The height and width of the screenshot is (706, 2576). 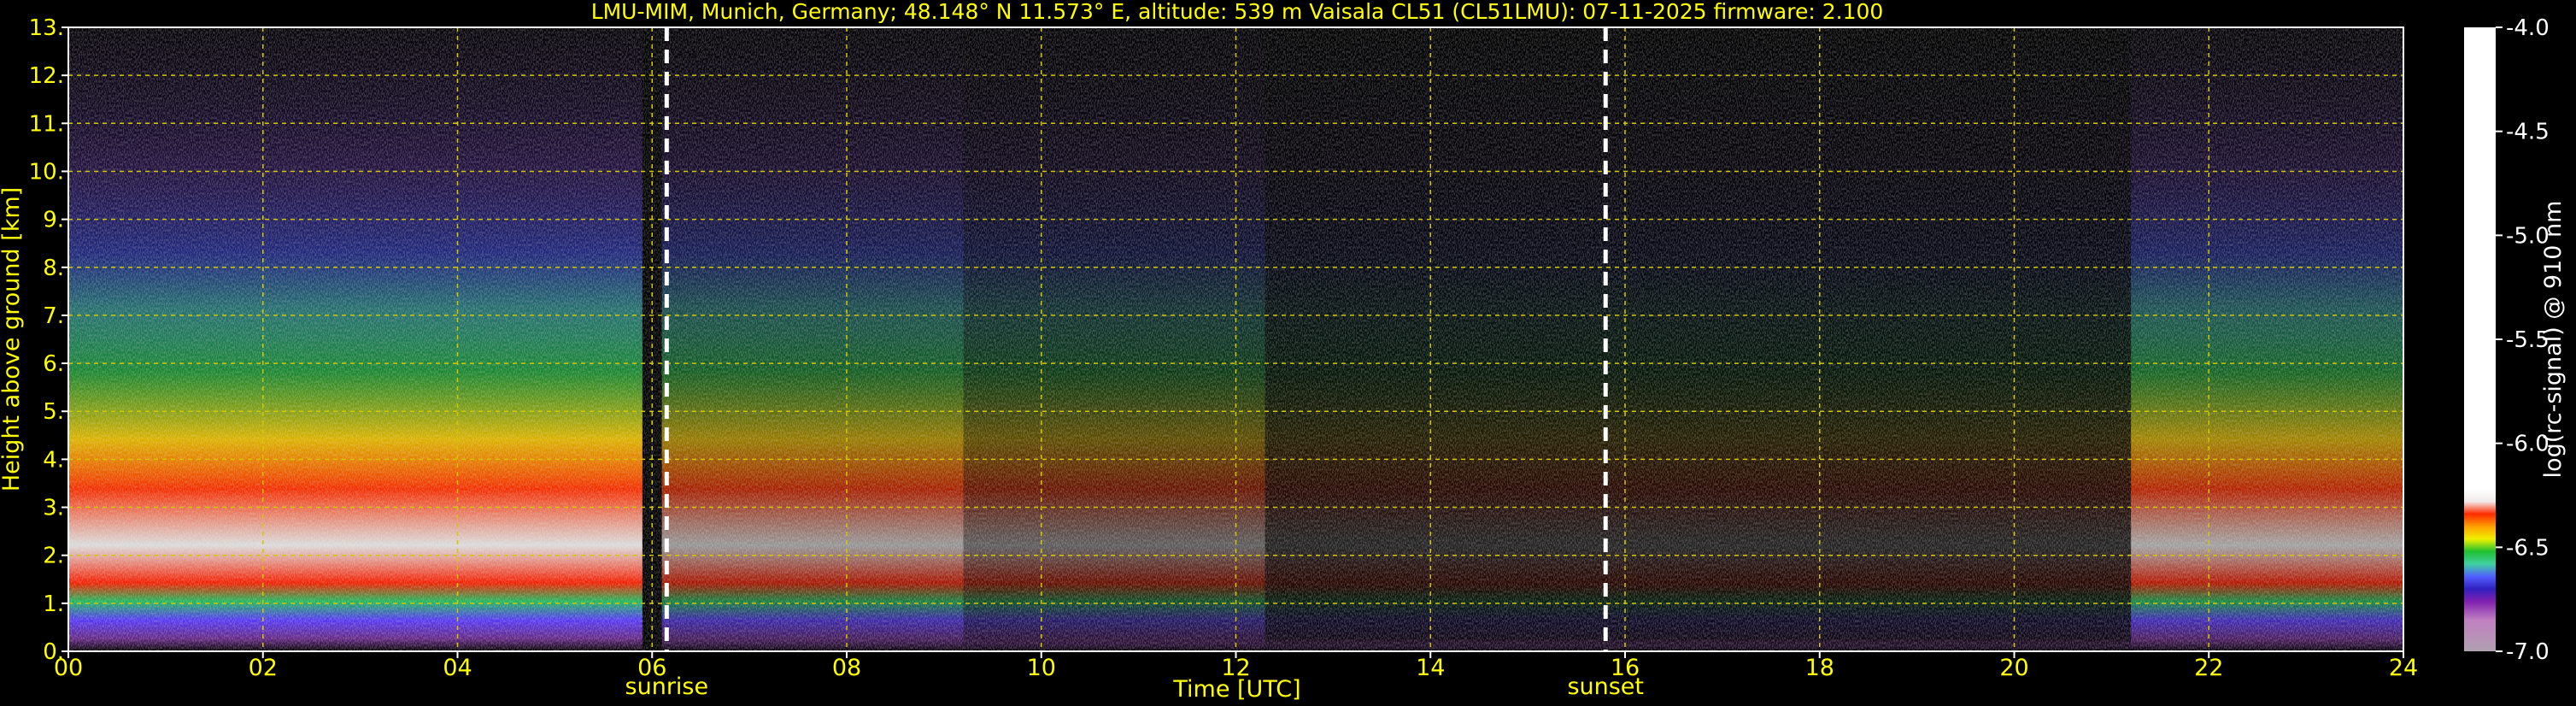 I want to click on y-tick-label: 4., so click(x=53, y=460).